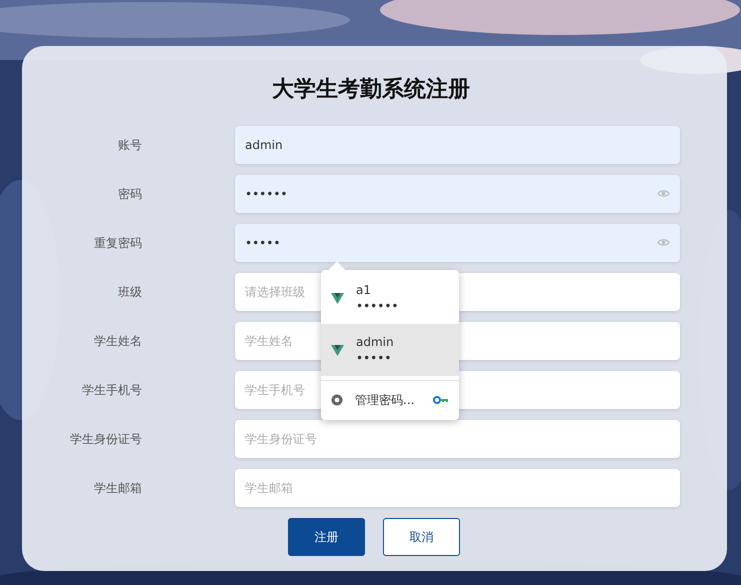 The width and height of the screenshot is (741, 585). I want to click on password-field: •••••, so click(457, 243).